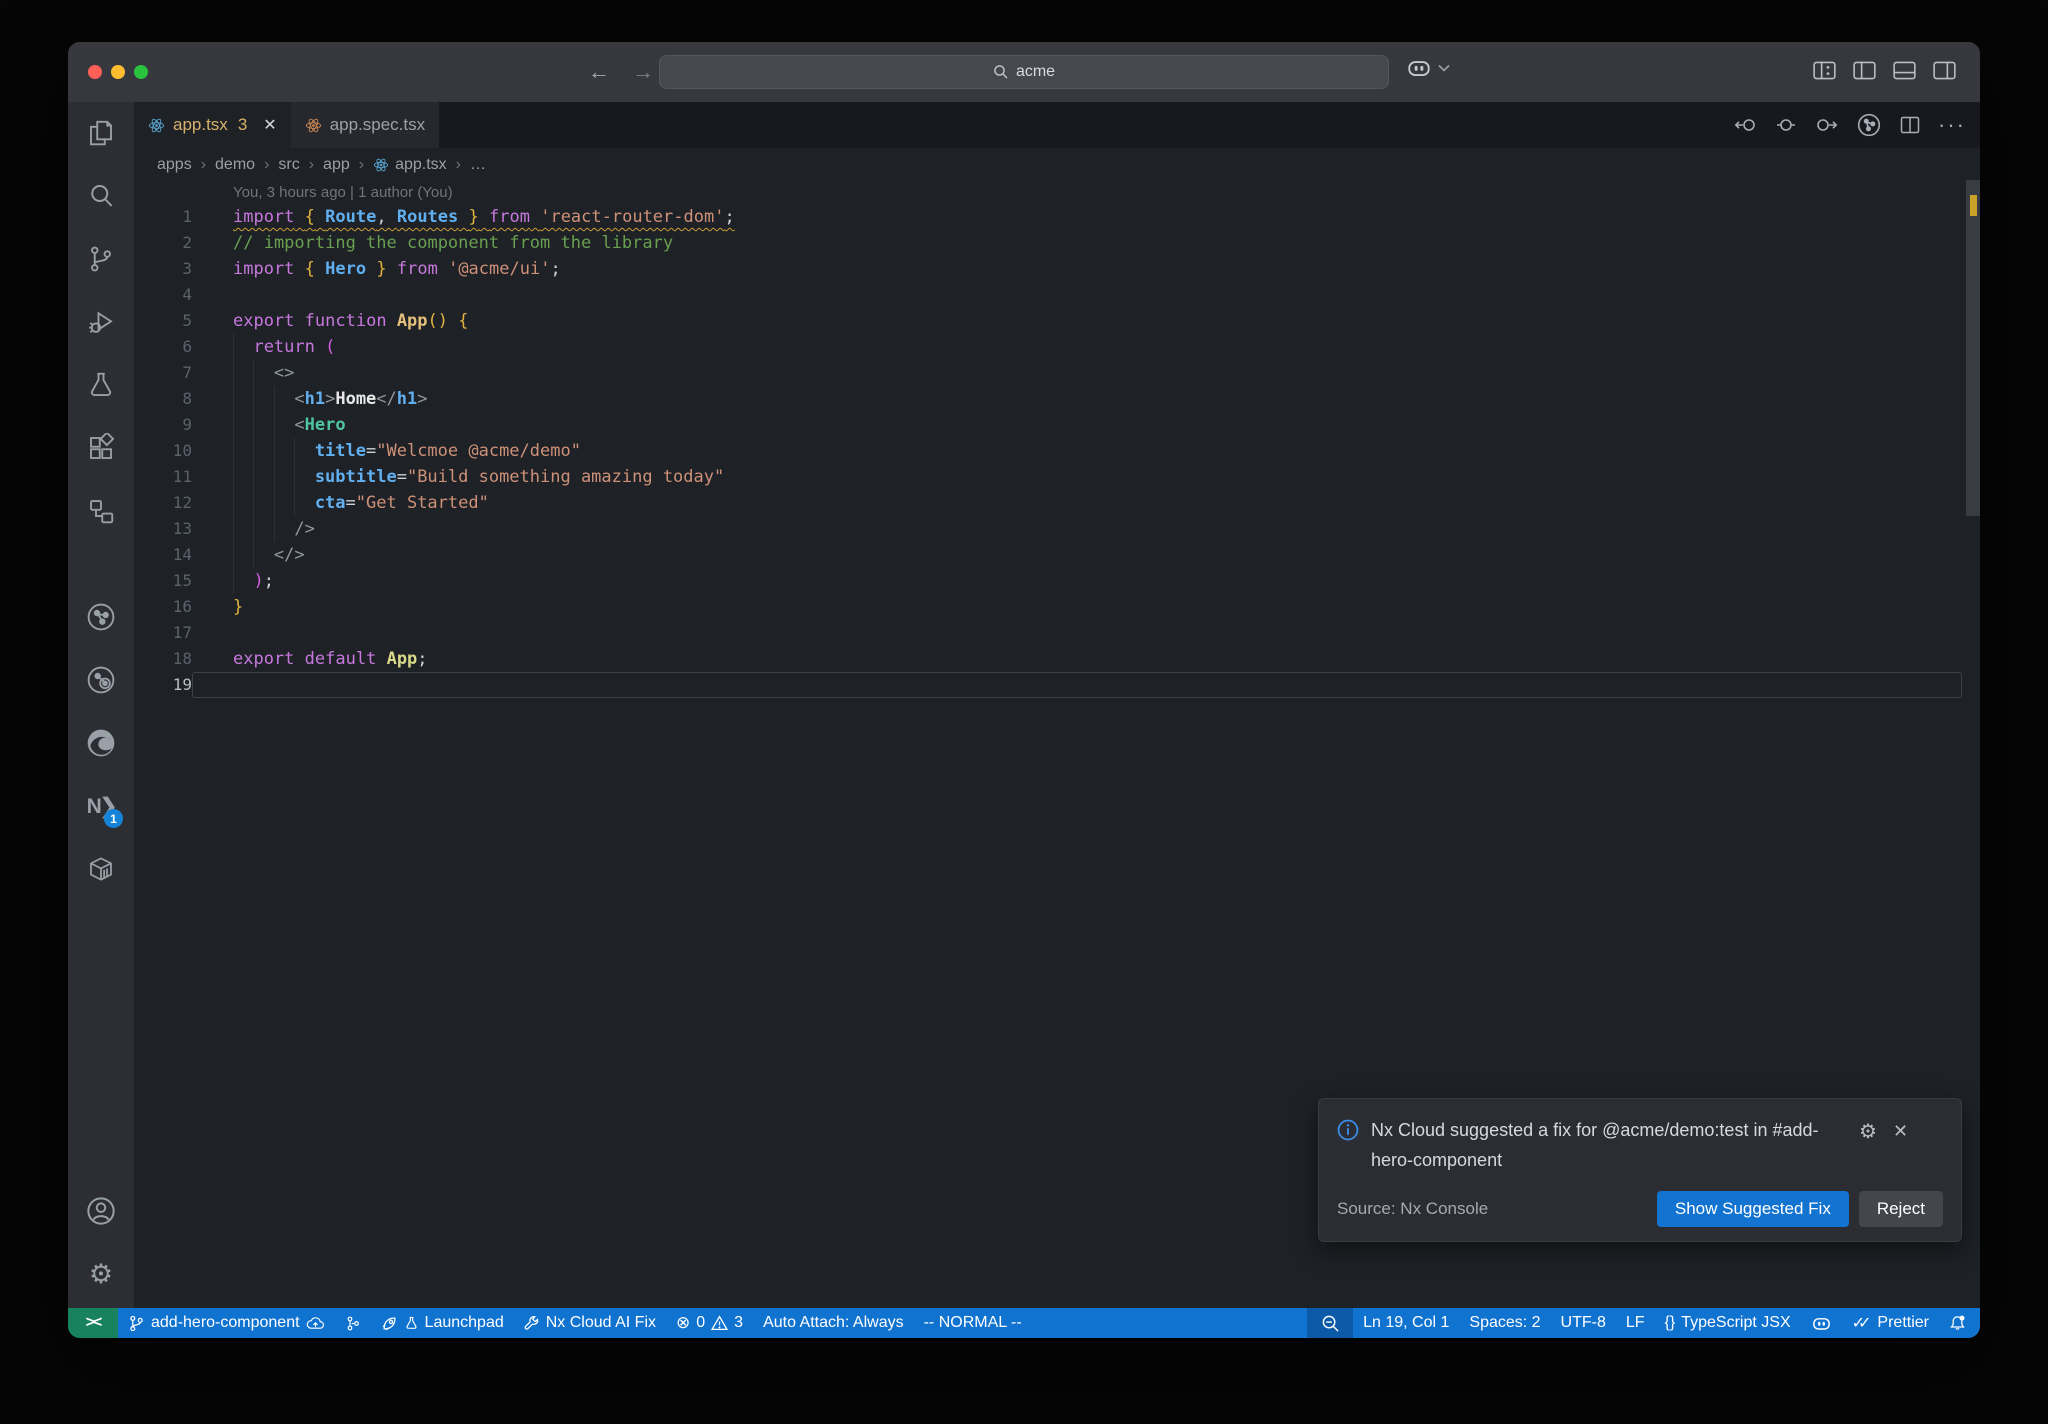 This screenshot has height=1424, width=2048. What do you see at coordinates (174, 165) in the screenshot?
I see `breadcrumb-item: apps` at bounding box center [174, 165].